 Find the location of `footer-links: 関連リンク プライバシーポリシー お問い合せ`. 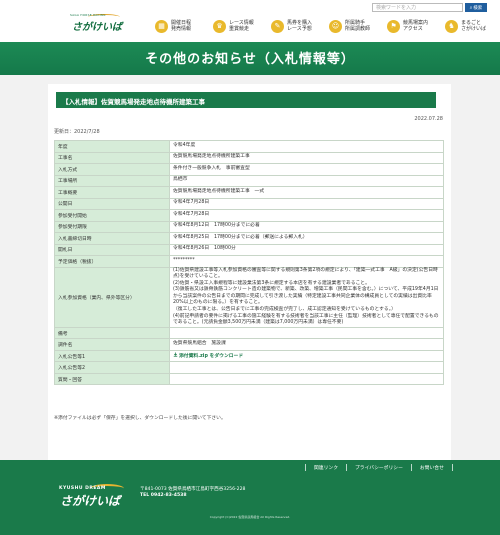

footer-links: 関連リンク プライバシーポリシー お問い合せ is located at coordinates (379, 467).